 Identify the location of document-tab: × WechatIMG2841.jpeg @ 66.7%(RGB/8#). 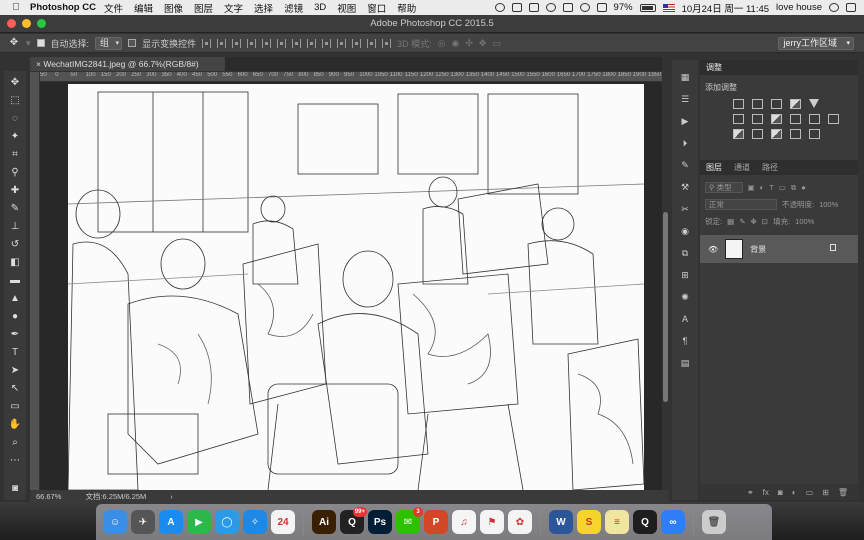
(127, 64).